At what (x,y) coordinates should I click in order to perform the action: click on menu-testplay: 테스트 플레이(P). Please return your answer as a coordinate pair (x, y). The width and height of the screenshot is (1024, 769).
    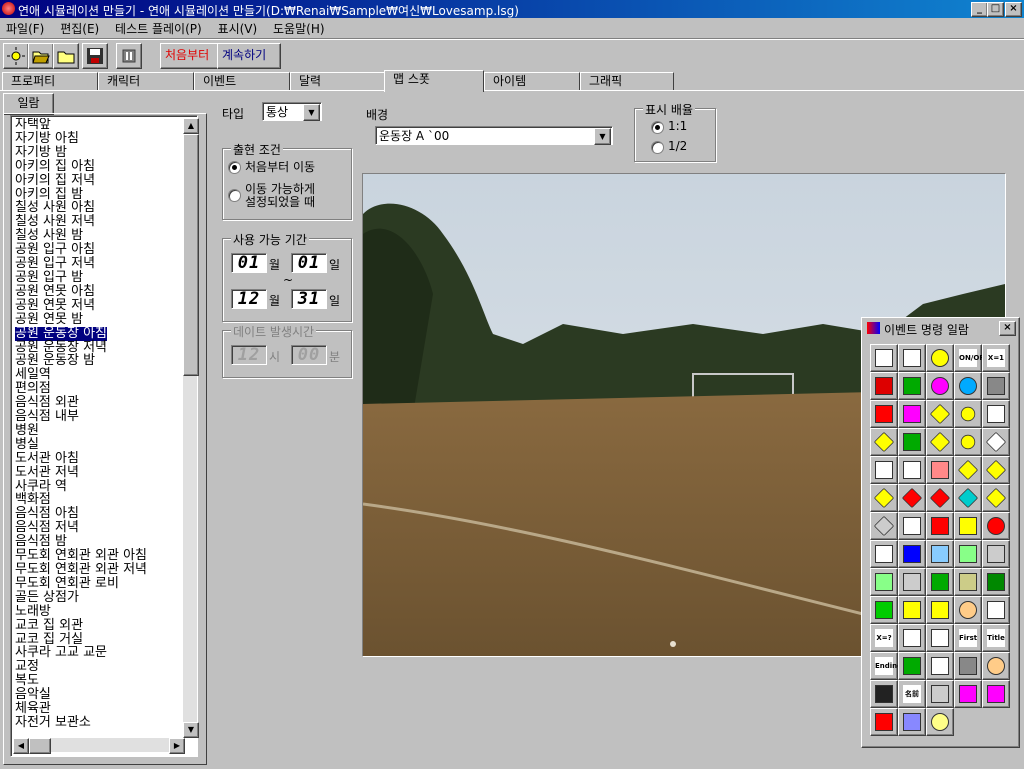
    Looking at the image, I should click on (158, 28).